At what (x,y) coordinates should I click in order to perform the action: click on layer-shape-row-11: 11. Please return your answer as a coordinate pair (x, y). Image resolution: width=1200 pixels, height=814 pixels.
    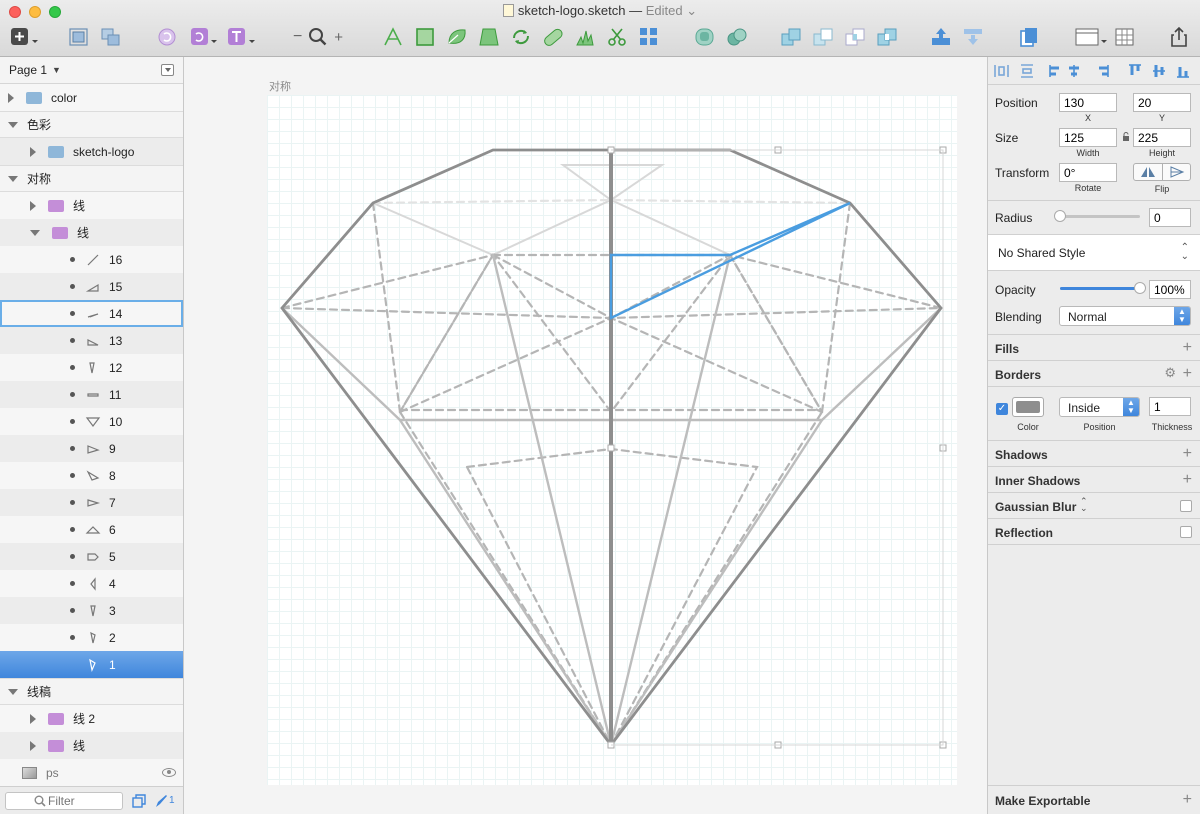
    Looking at the image, I should click on (91, 394).